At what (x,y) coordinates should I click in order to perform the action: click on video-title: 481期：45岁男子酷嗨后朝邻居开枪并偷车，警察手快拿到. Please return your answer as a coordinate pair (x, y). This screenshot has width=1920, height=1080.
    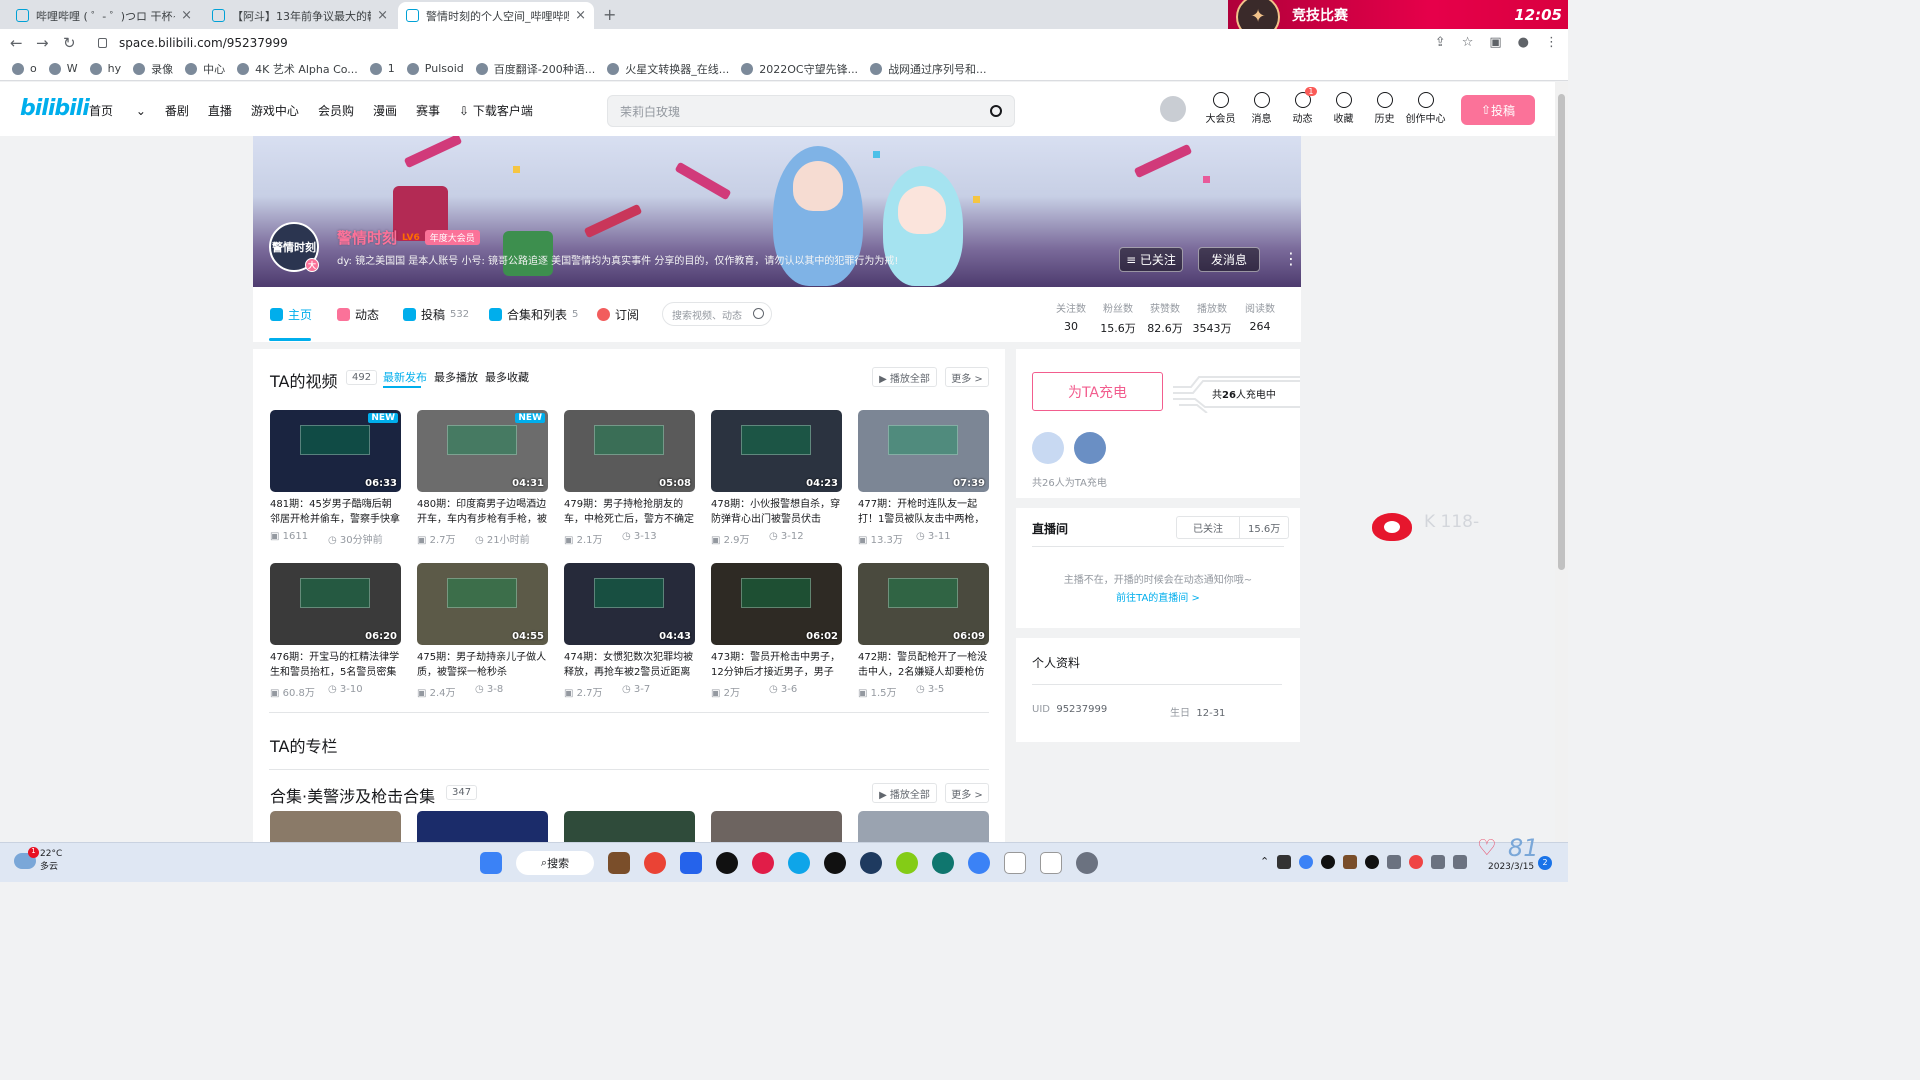
    Looking at the image, I should click on (335, 512).